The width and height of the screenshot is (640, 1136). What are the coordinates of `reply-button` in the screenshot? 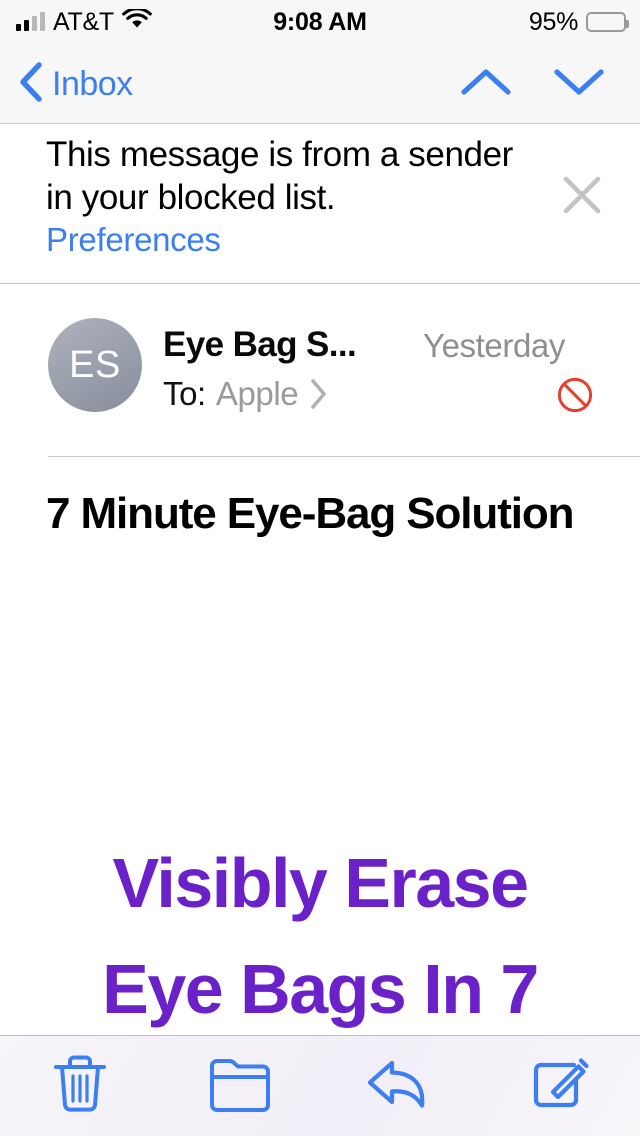 It's located at (400, 1086).